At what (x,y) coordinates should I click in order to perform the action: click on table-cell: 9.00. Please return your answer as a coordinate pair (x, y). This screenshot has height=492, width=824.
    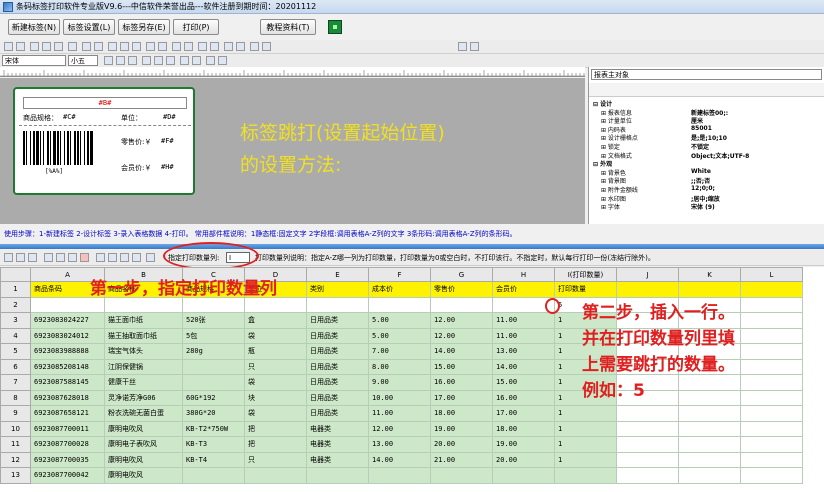
    Looking at the image, I should click on (399, 382).